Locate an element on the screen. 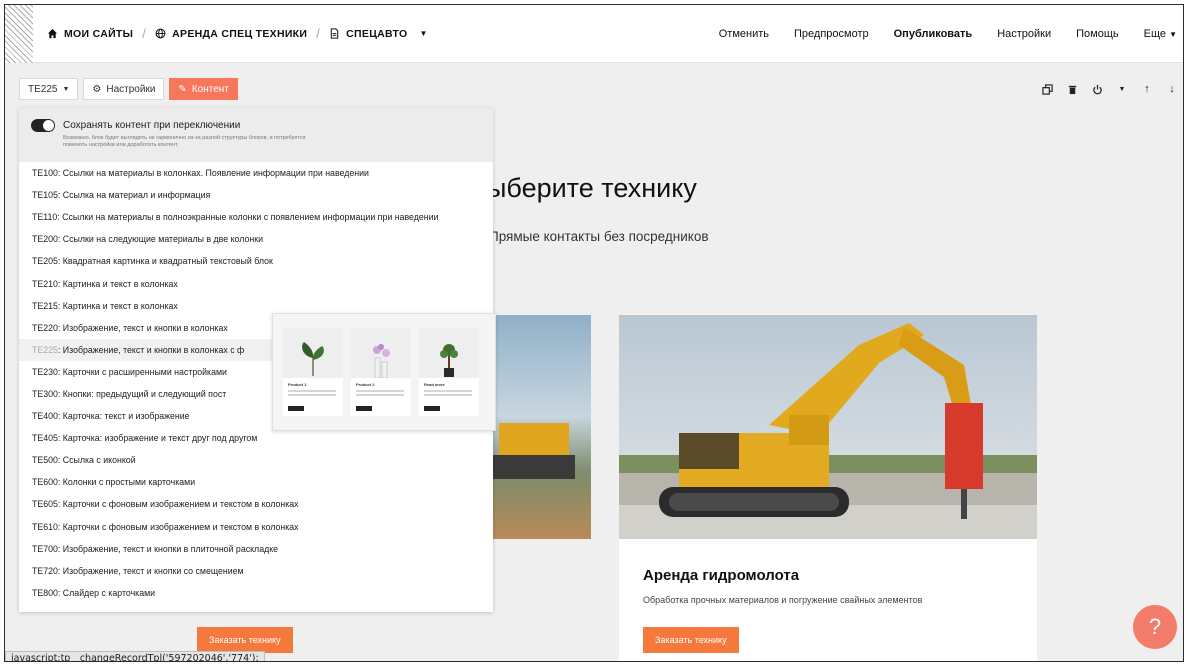 This screenshot has width=1188, height=666. keep-content-label: Сохранять контент при переключении is located at coordinates (152, 125).